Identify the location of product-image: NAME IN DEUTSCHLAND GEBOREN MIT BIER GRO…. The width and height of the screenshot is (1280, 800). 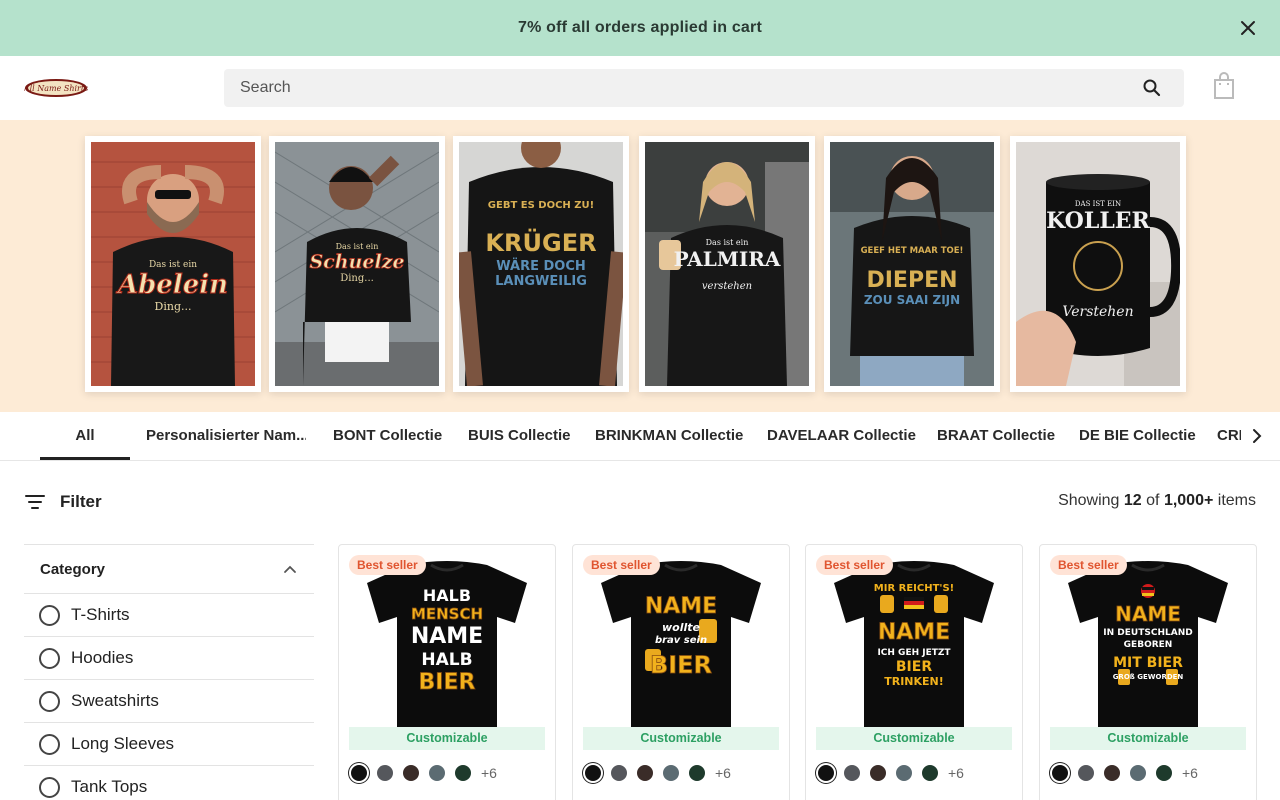
(1148, 642).